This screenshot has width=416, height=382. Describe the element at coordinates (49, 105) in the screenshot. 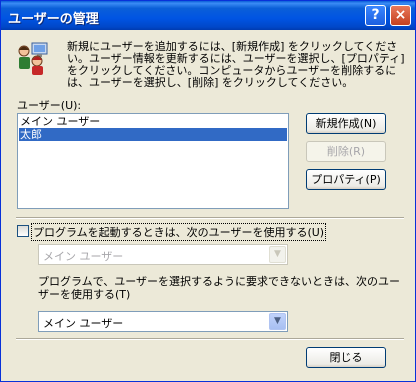

I see `users-label: ユーザー(U):` at that location.